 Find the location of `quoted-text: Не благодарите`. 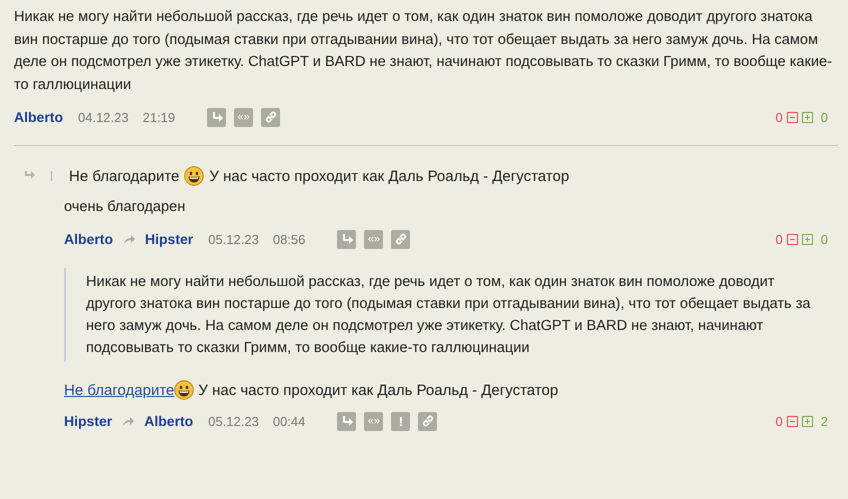

quoted-text: Не благодарите is located at coordinates (124, 176).